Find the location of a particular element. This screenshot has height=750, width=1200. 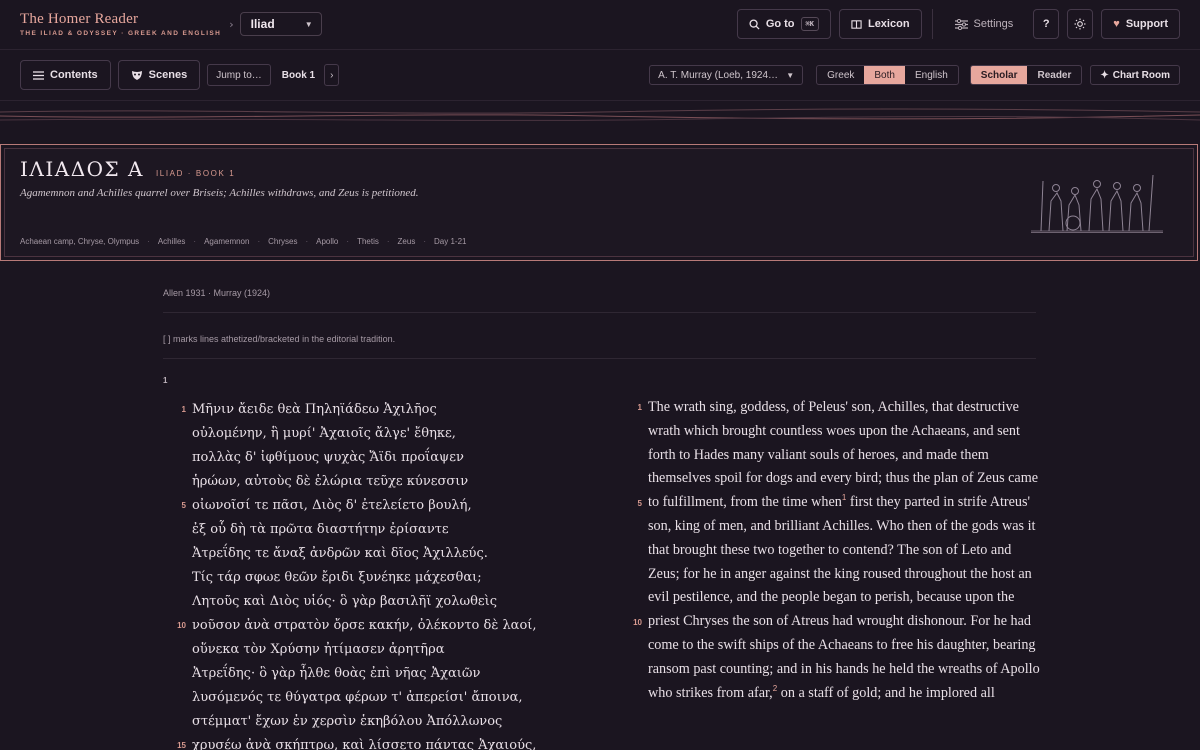

greek-line-text: Μῆνιν ἄειδε θεὰ Πηληϊάδεω Ἀχιλῆος is located at coordinates (314, 409).